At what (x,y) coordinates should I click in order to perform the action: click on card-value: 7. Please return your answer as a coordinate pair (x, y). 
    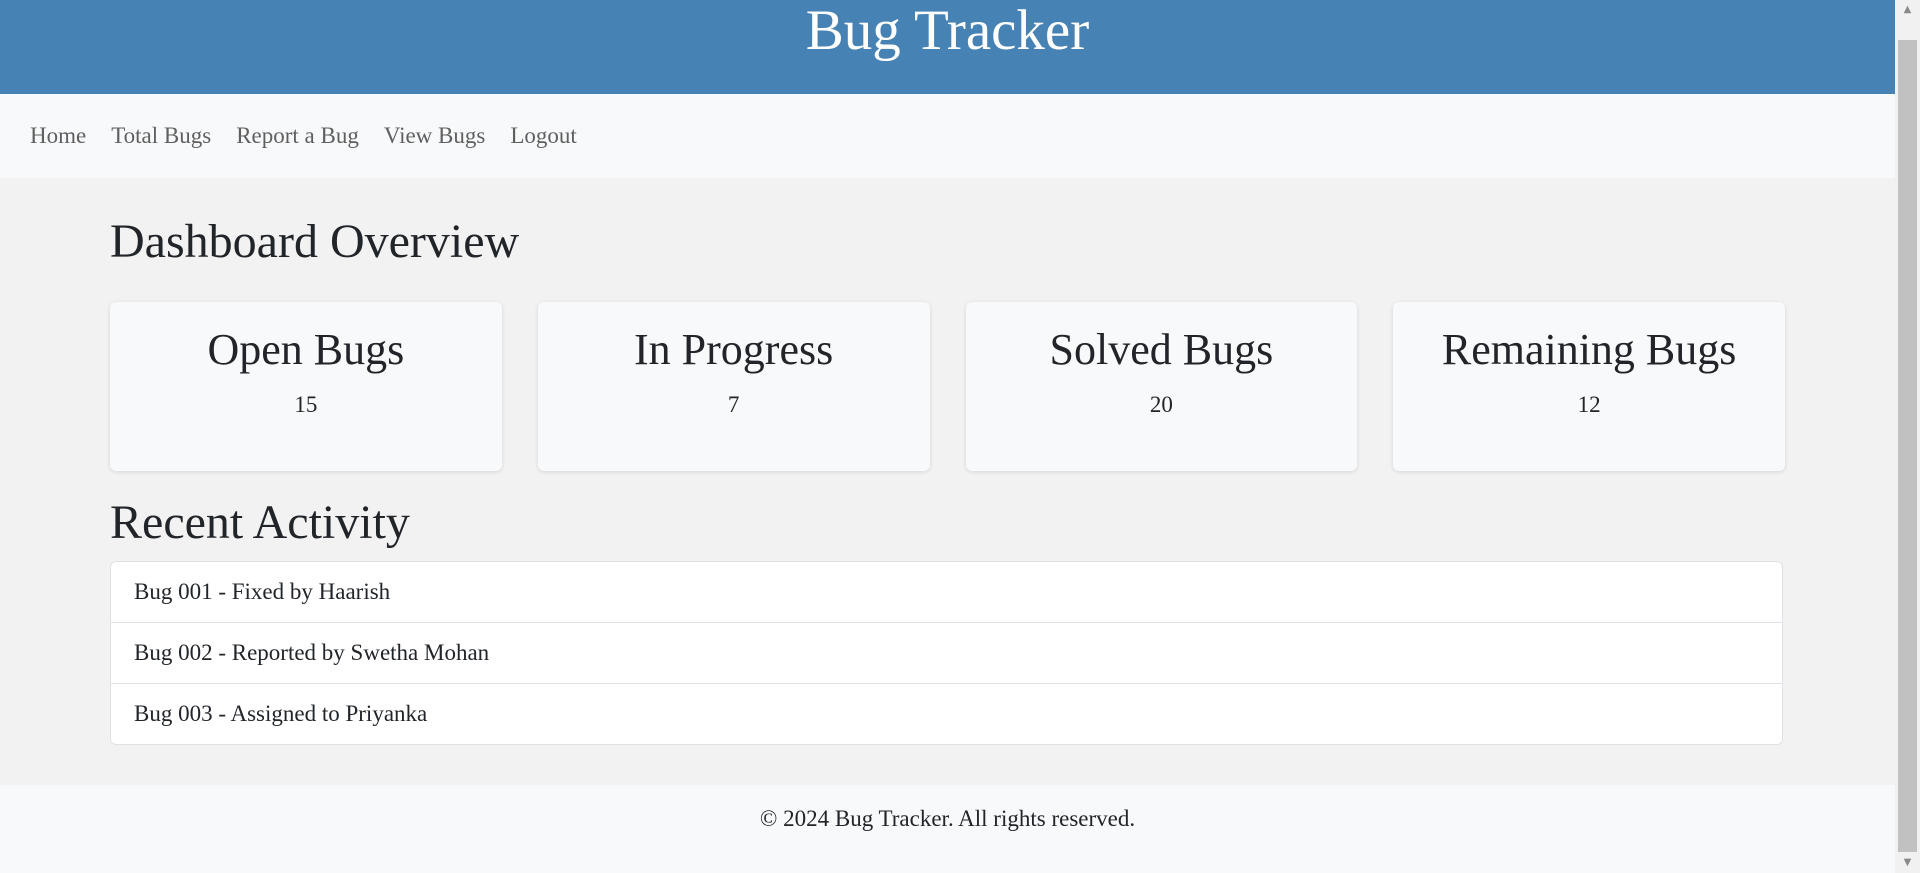
    Looking at the image, I should click on (733, 404).